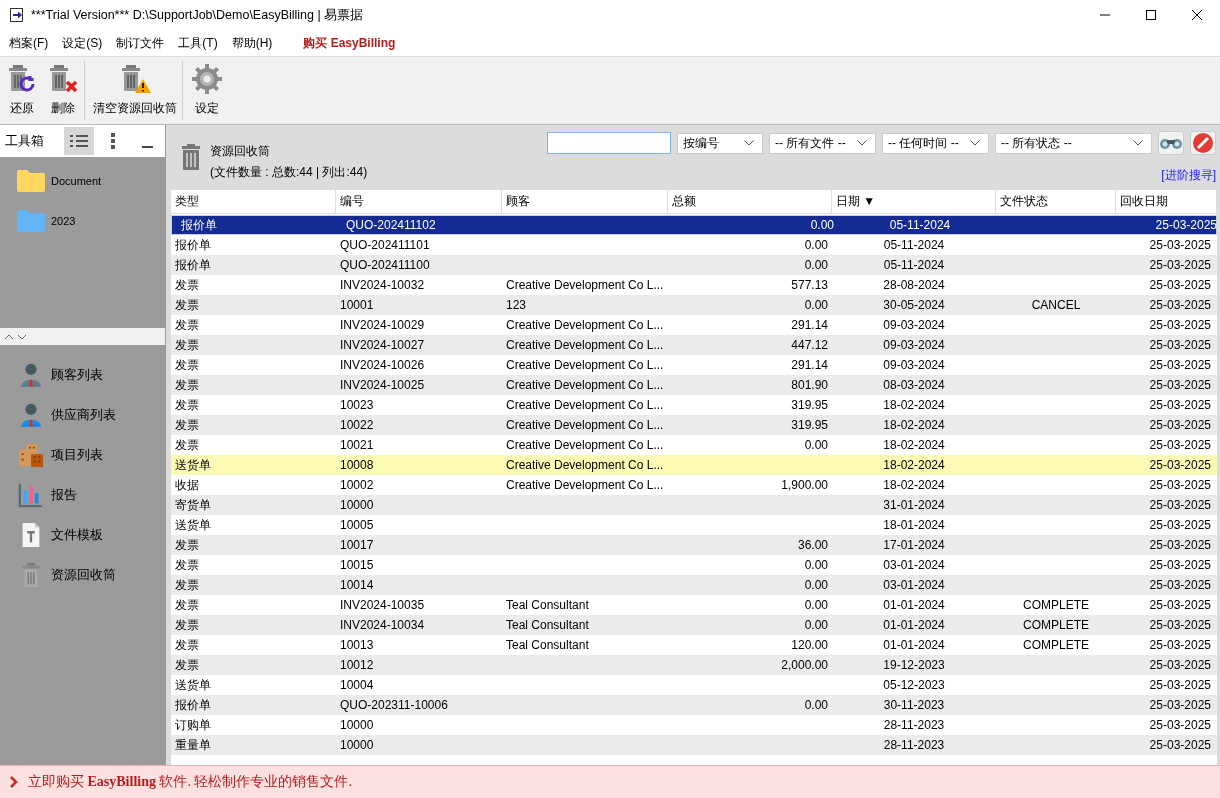 The height and width of the screenshot is (798, 1220). What do you see at coordinates (694, 345) in the screenshot?
I see `table-row: 发票 INV2024-10027 Creative Development Co L... 447.12 09-03-2024 25-03-2025` at bounding box center [694, 345].